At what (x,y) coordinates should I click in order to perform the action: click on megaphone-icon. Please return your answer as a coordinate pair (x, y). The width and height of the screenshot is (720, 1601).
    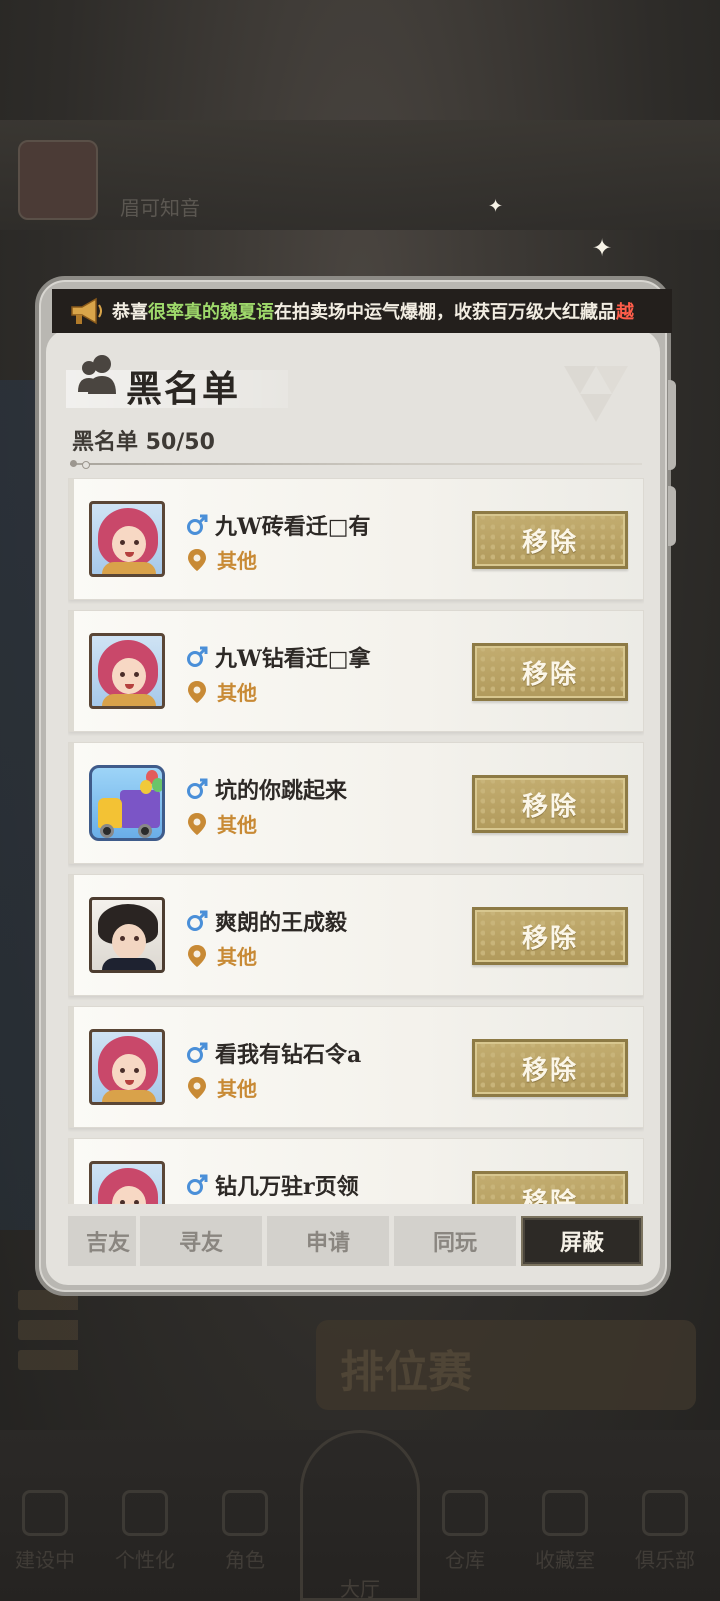
    Looking at the image, I should click on (86, 311).